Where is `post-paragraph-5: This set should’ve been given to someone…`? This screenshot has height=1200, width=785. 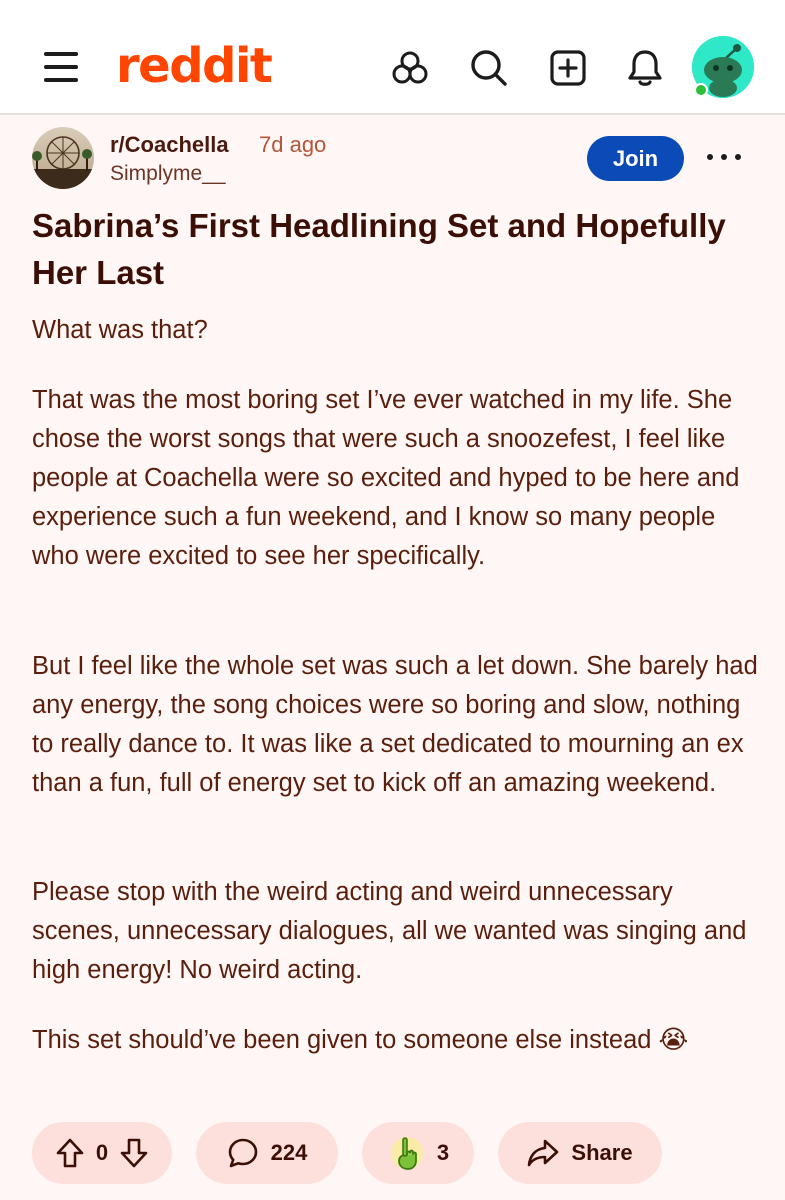 post-paragraph-5: This set should’ve been given to someone… is located at coordinates (360, 1040).